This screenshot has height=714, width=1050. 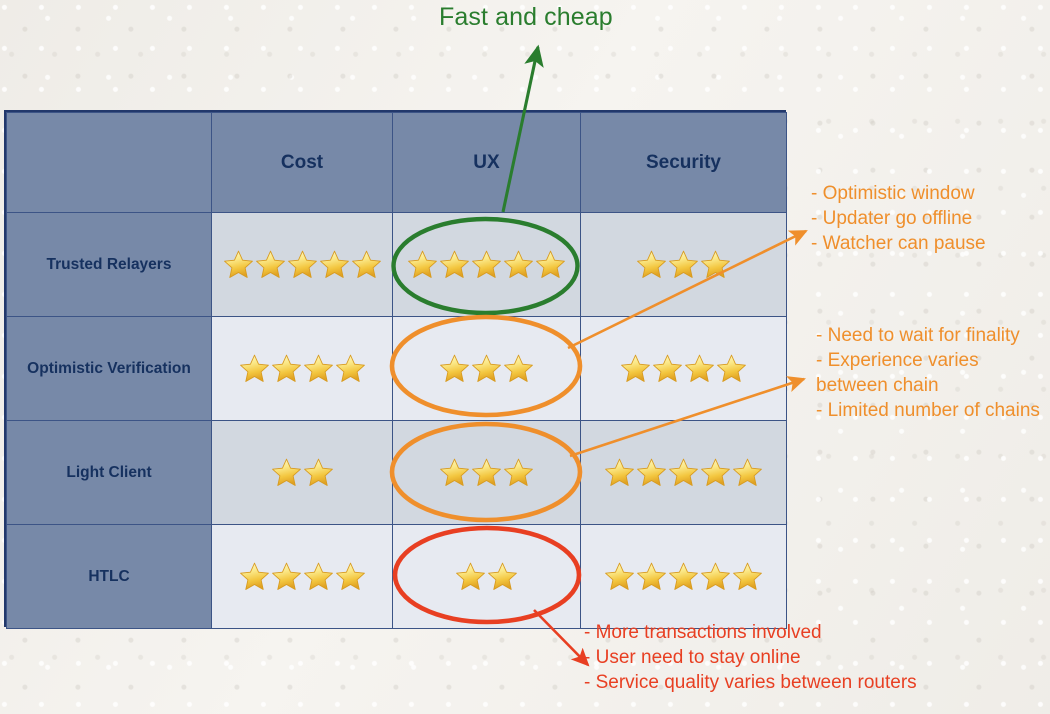 I want to click on column-header-security: Security, so click(x=683, y=162).